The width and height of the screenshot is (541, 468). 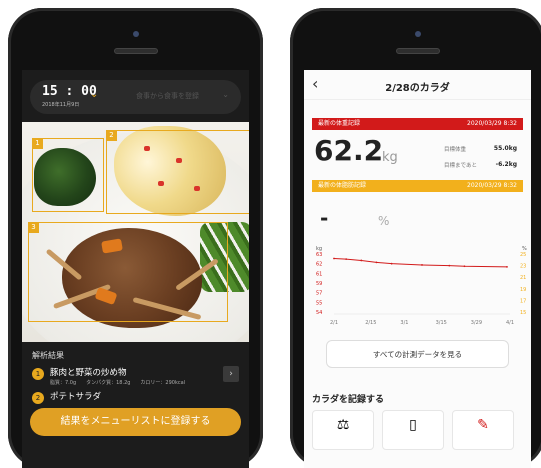 I want to click on chevron-right-icon: ›, so click(x=231, y=374).